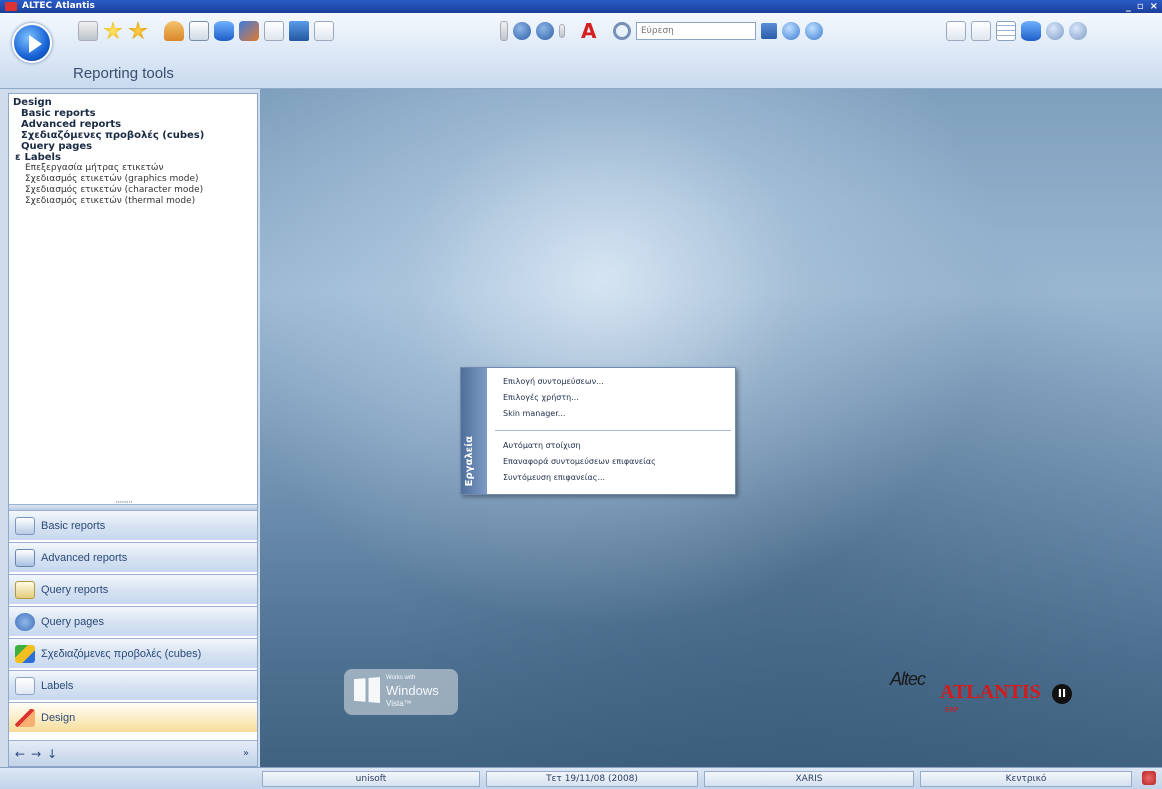 The image size is (1162, 789). Describe the element at coordinates (274, 31) in the screenshot. I see `sheet-icon` at that location.